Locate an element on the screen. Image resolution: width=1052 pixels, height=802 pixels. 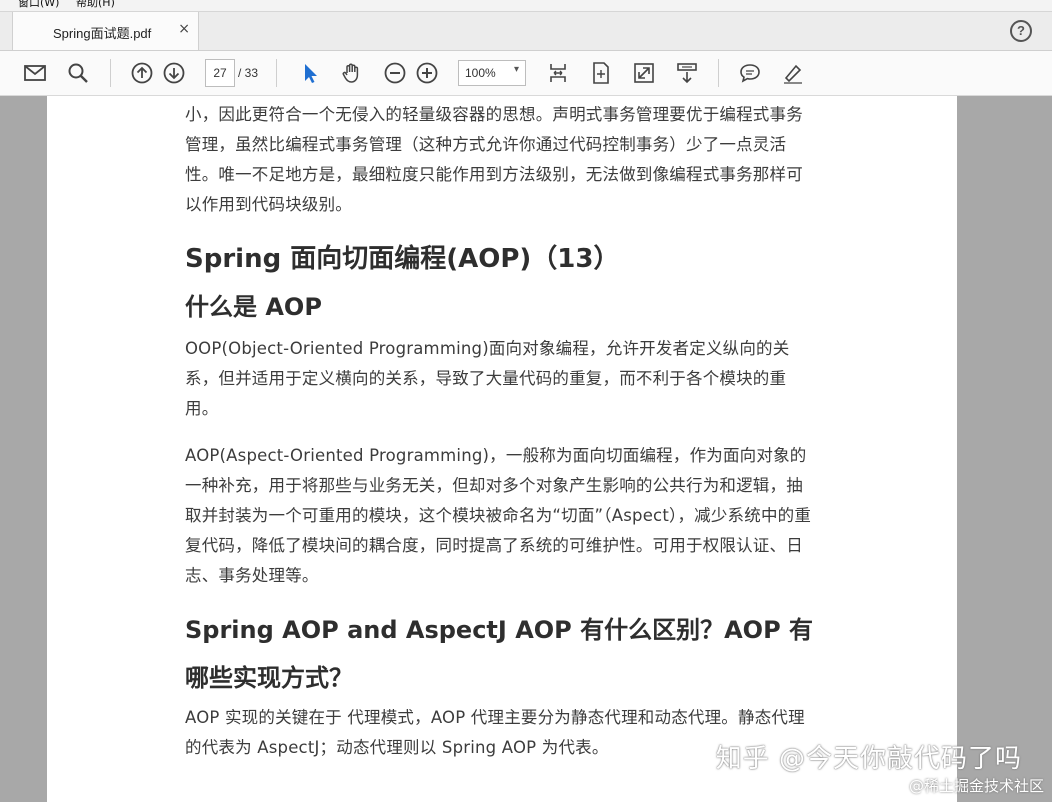
zoom-select: 100% ▾ is located at coordinates (492, 73).